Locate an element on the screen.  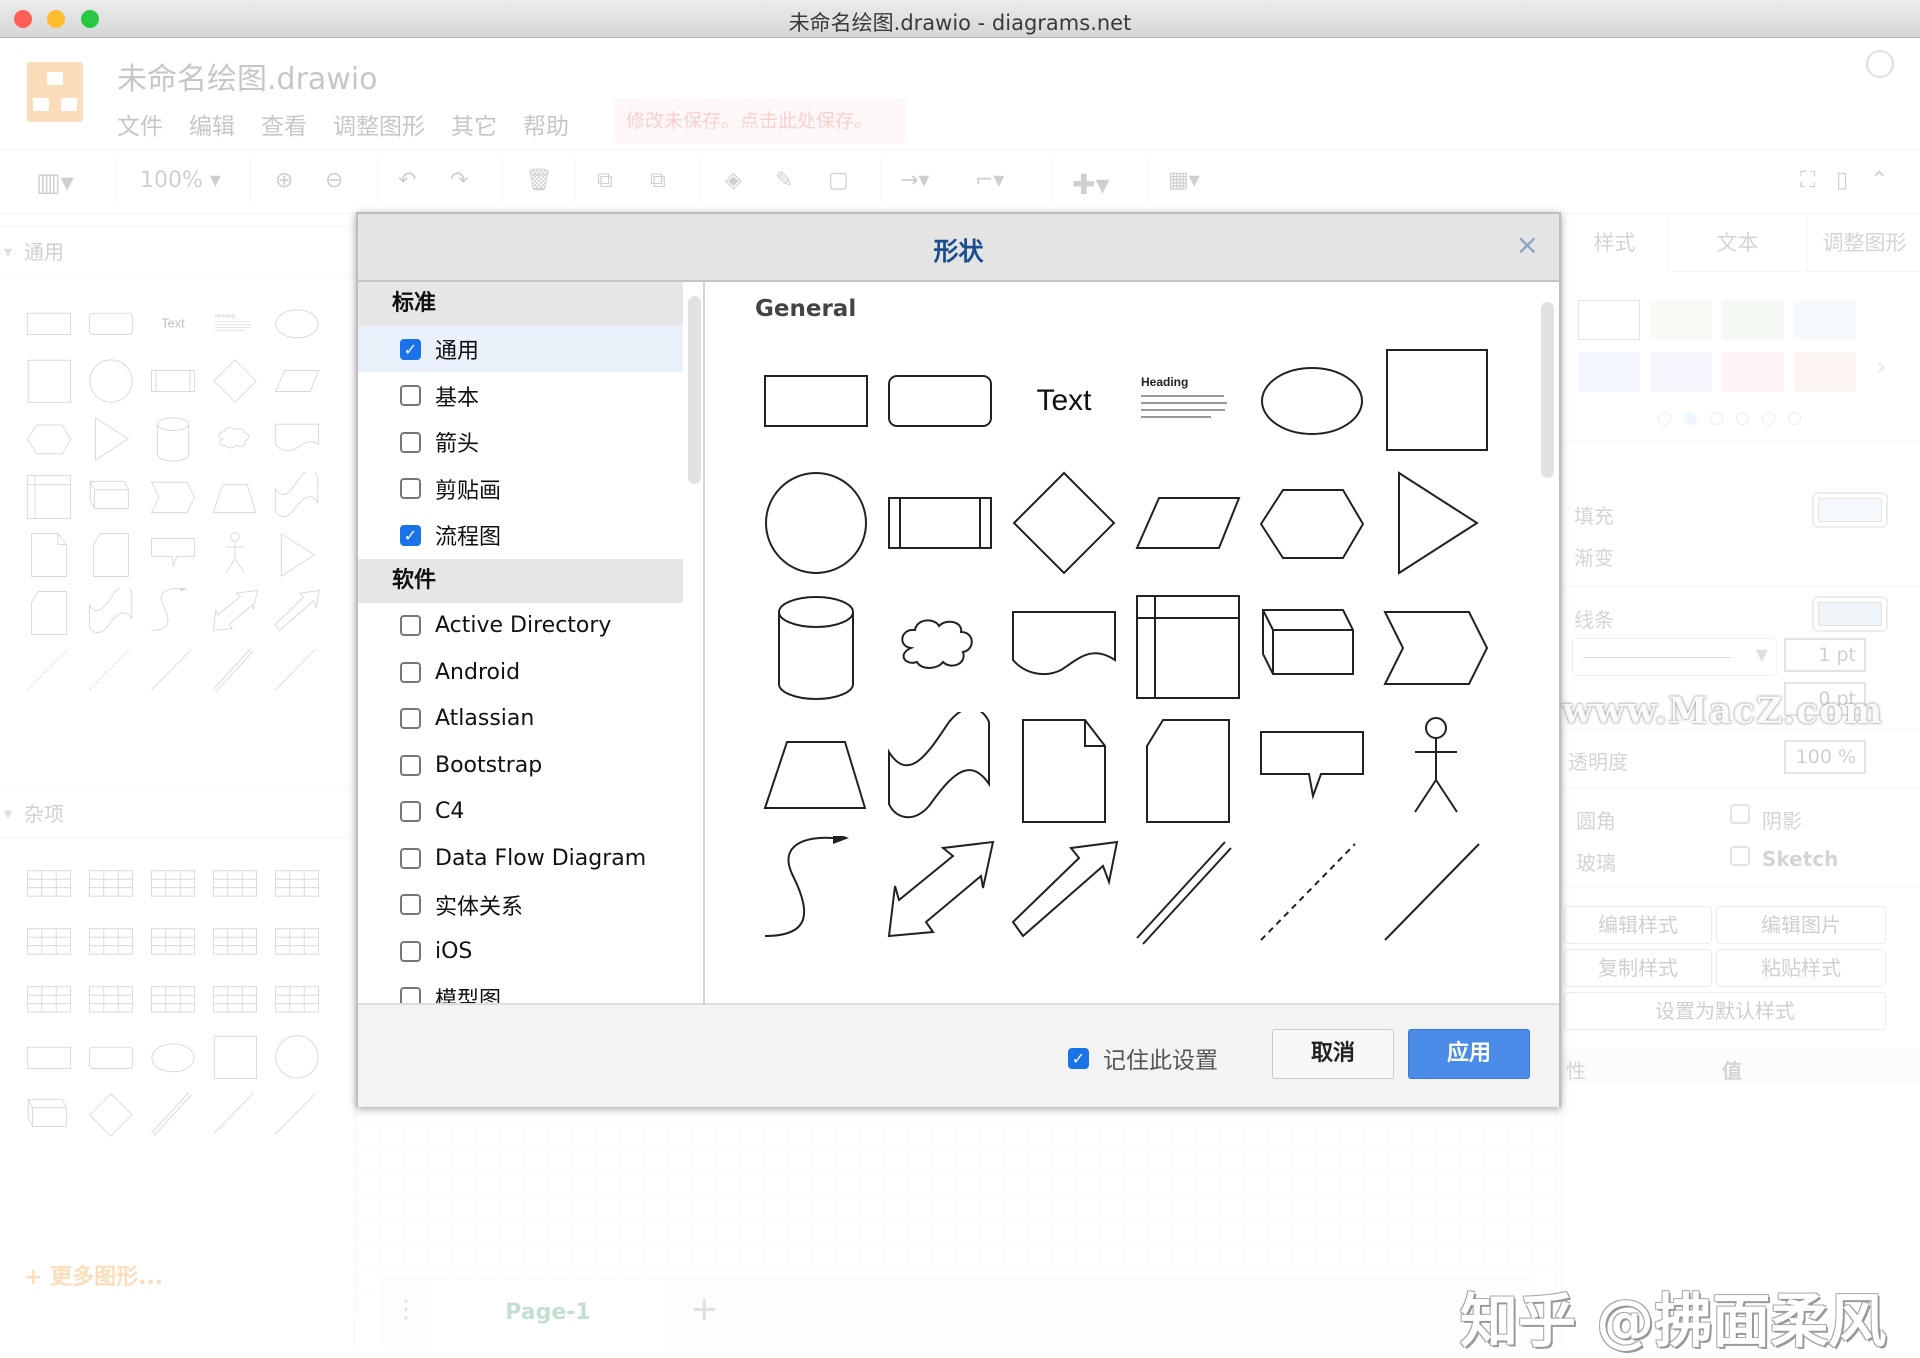
sidebar-shape-step is located at coordinates (173, 497).